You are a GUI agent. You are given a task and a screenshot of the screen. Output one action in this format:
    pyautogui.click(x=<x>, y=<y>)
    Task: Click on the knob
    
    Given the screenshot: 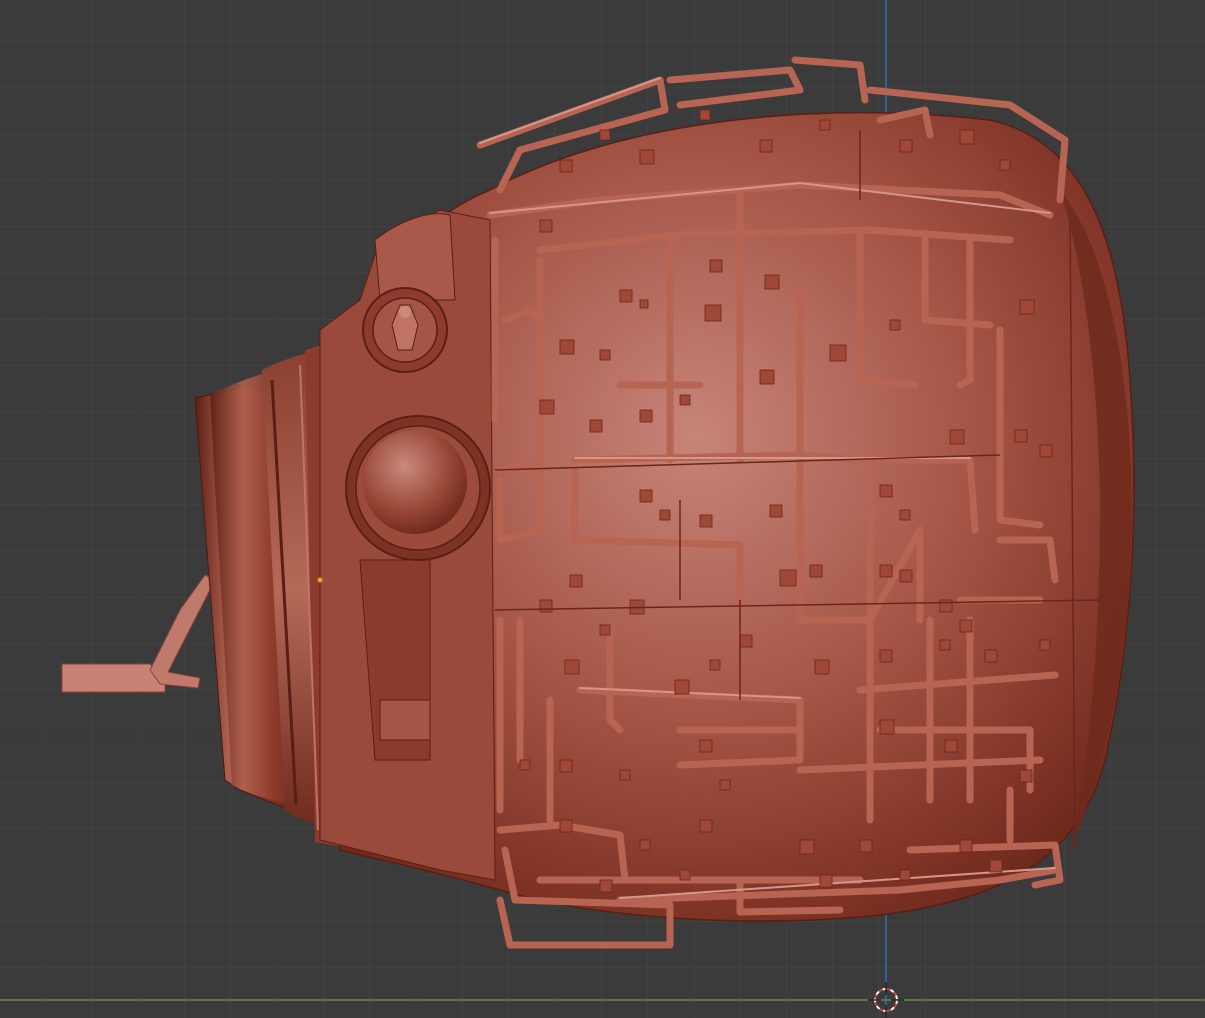 What is the action you would take?
    pyautogui.click(x=405, y=330)
    